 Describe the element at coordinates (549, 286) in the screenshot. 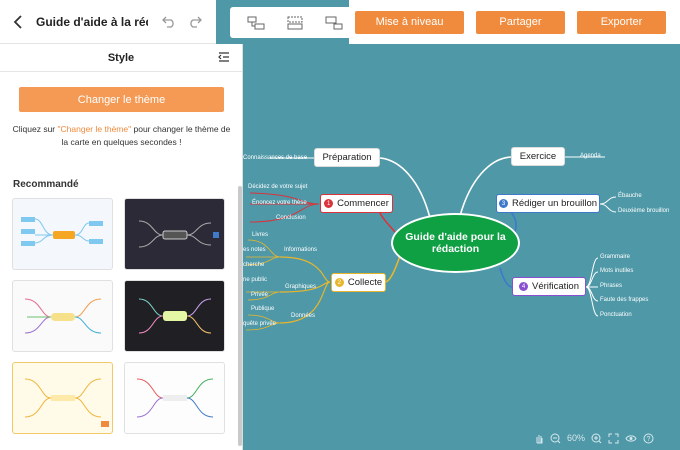

I see `node-verification: 4 Vérification` at that location.